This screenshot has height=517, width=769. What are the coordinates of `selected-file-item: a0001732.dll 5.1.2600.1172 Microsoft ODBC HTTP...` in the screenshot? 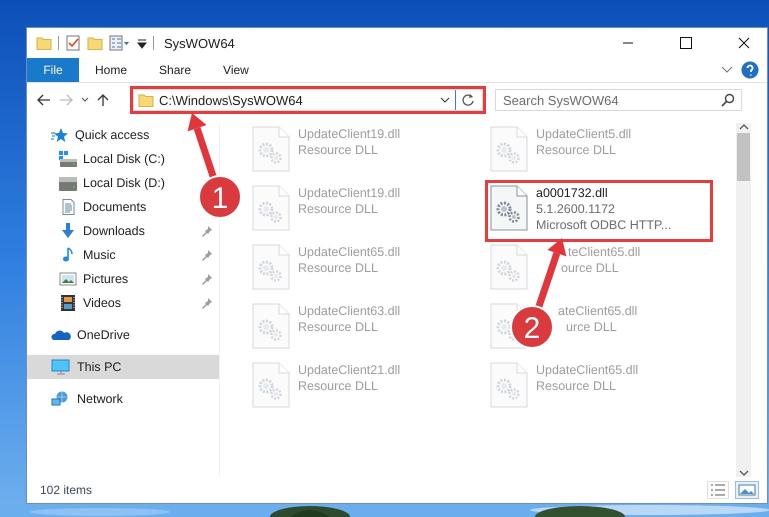 It's located at (599, 211).